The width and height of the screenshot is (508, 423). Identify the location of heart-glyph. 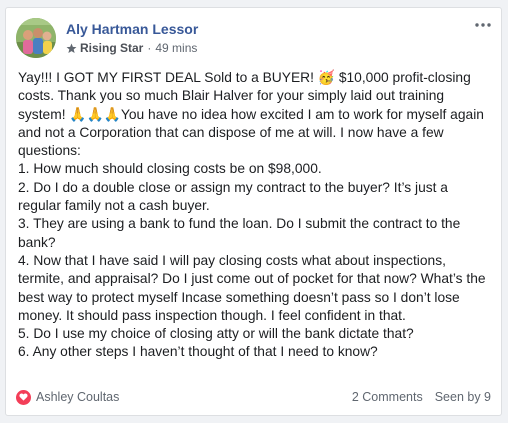
(23, 397).